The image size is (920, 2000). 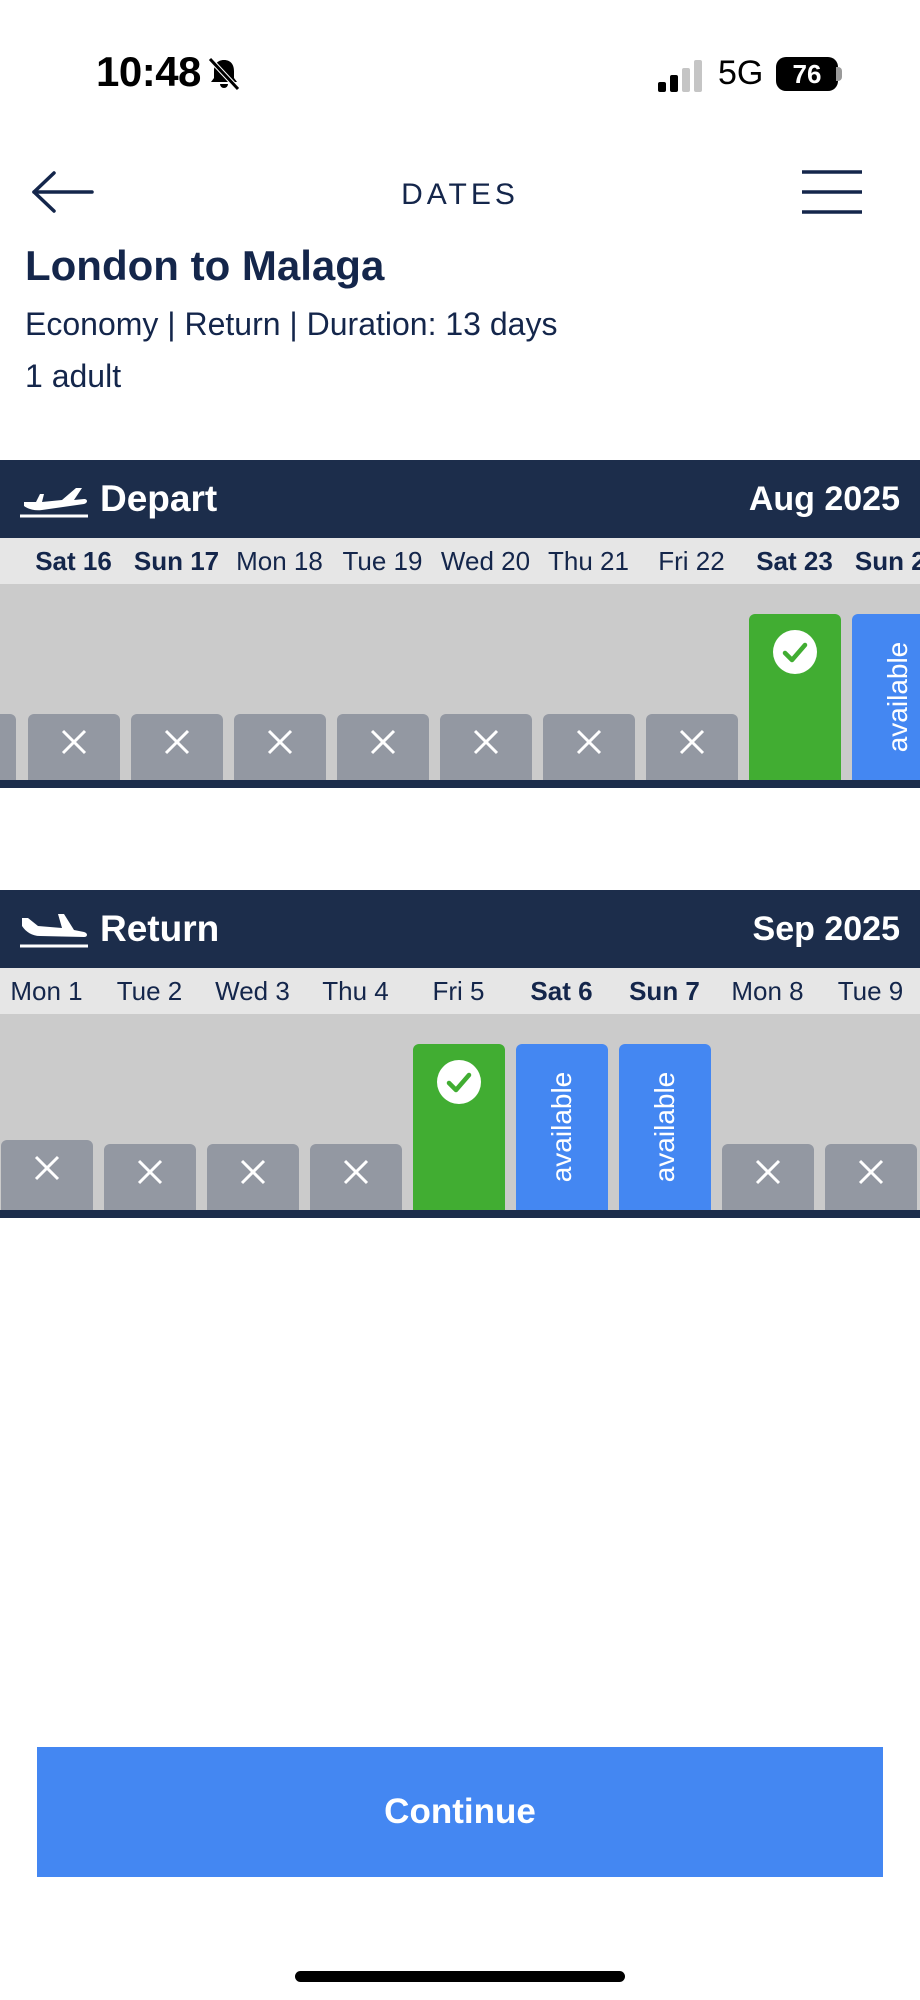 I want to click on depart-day-label: Tue 19, so click(x=382, y=561).